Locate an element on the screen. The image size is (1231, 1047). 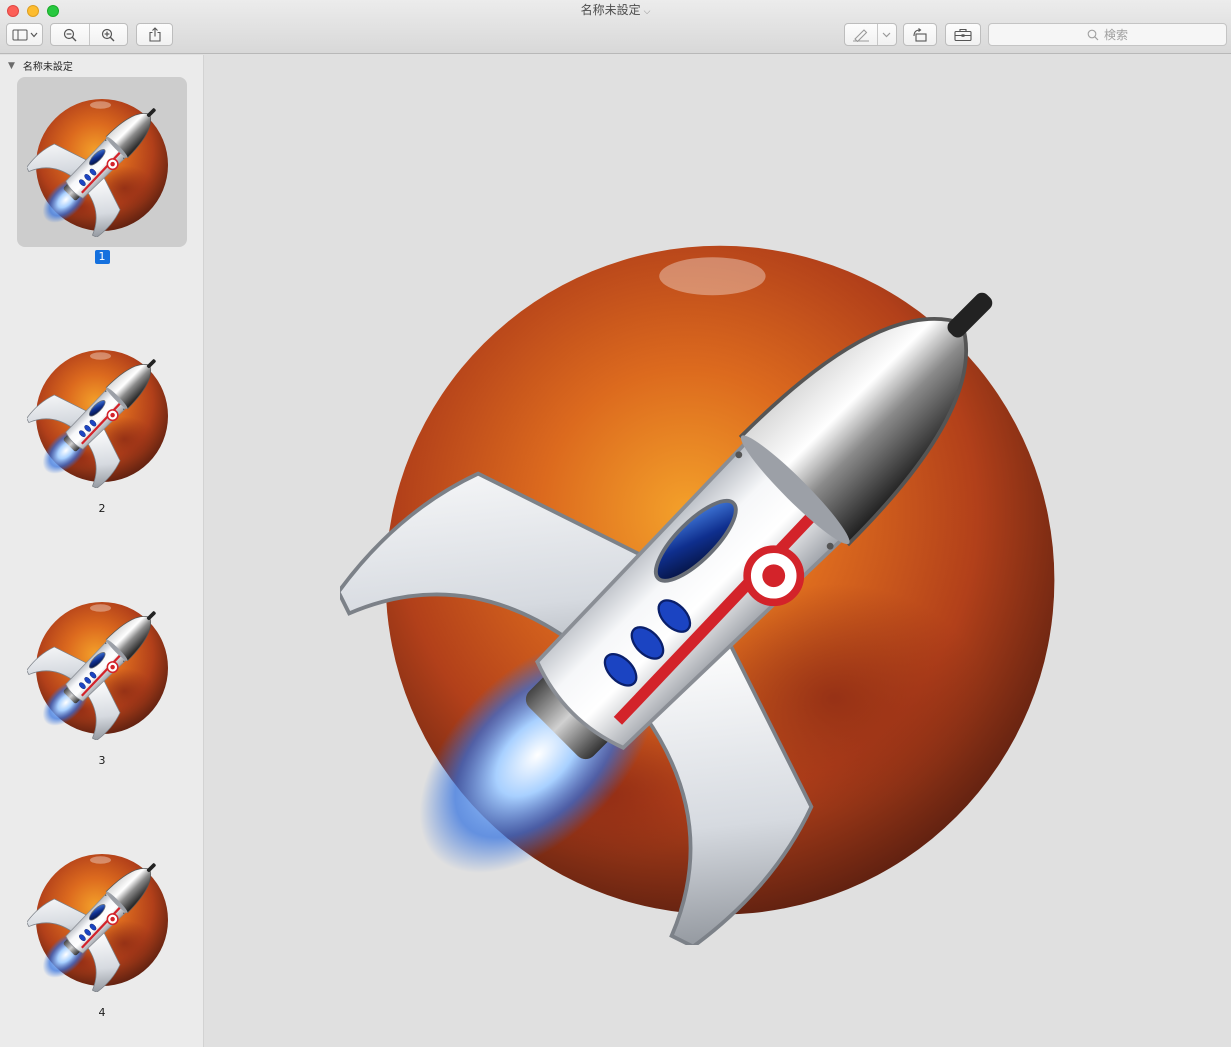
toolbox-icon is located at coordinates (963, 34).